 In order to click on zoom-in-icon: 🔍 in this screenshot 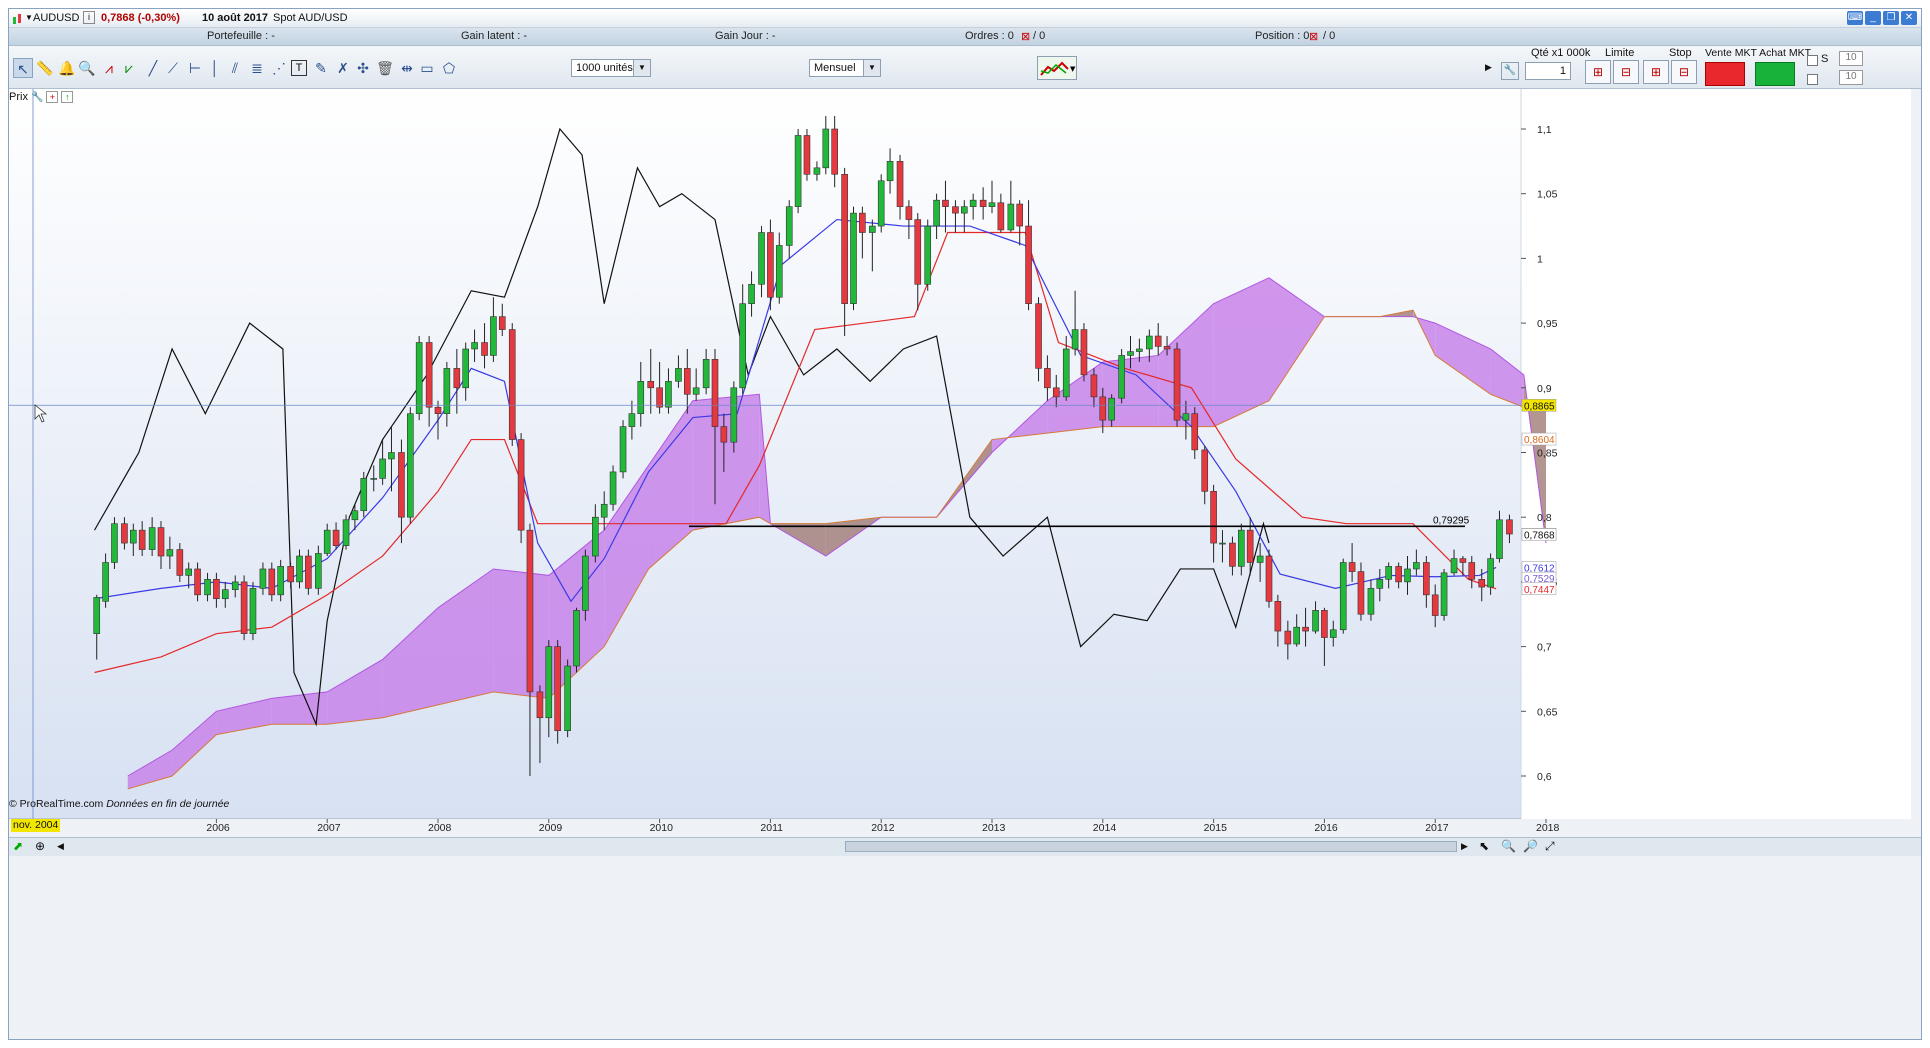, I will do `click(1508, 846)`.